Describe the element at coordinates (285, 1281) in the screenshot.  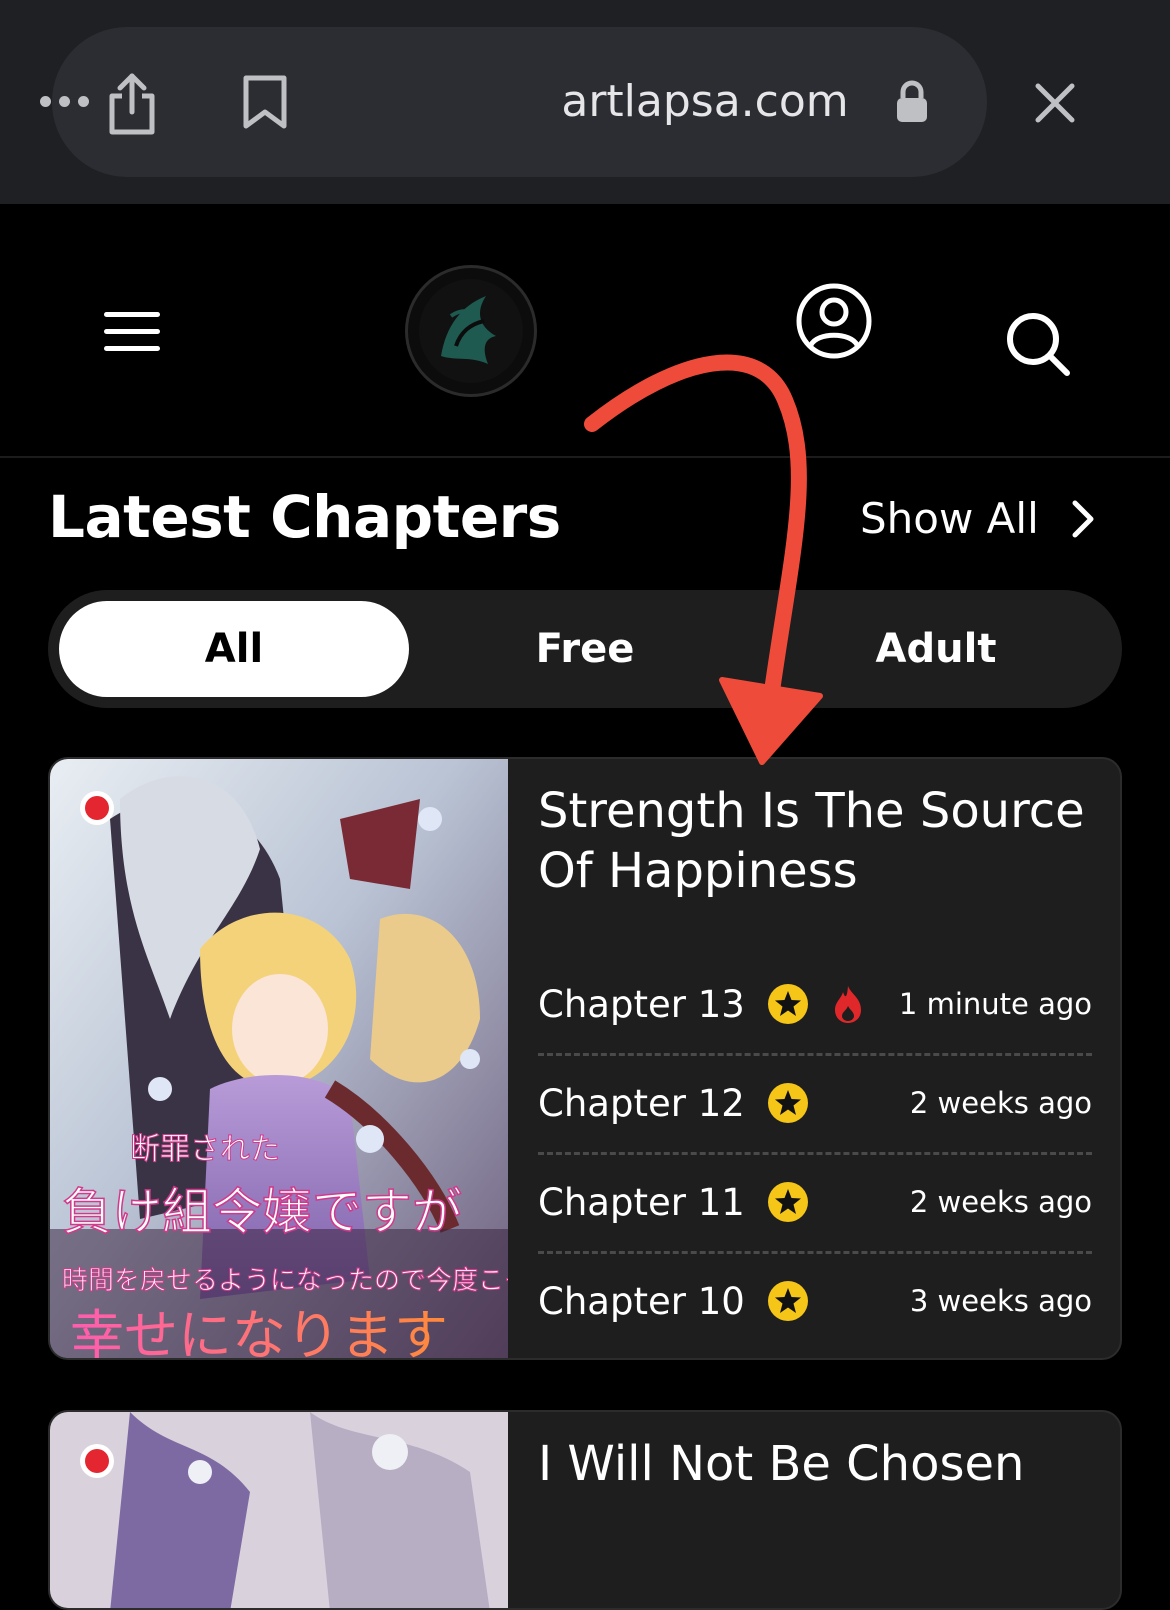
I see `cover-title-line-3: 時間を戻せるようになったので今度こそ` at that location.